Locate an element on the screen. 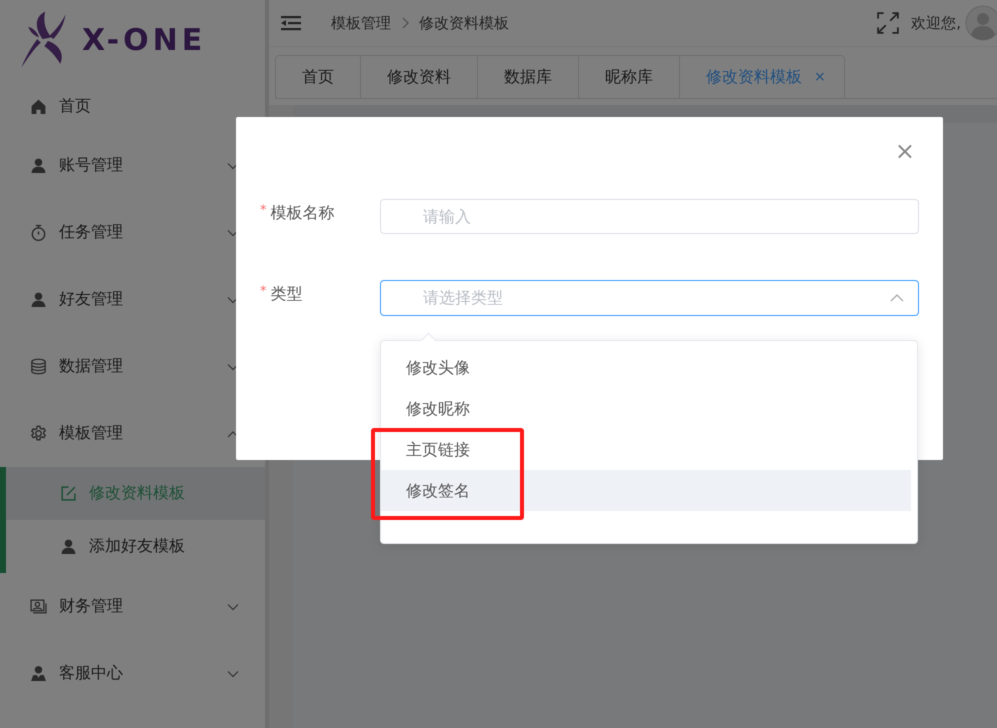 The width and height of the screenshot is (997, 728). home-icon is located at coordinates (38, 106).